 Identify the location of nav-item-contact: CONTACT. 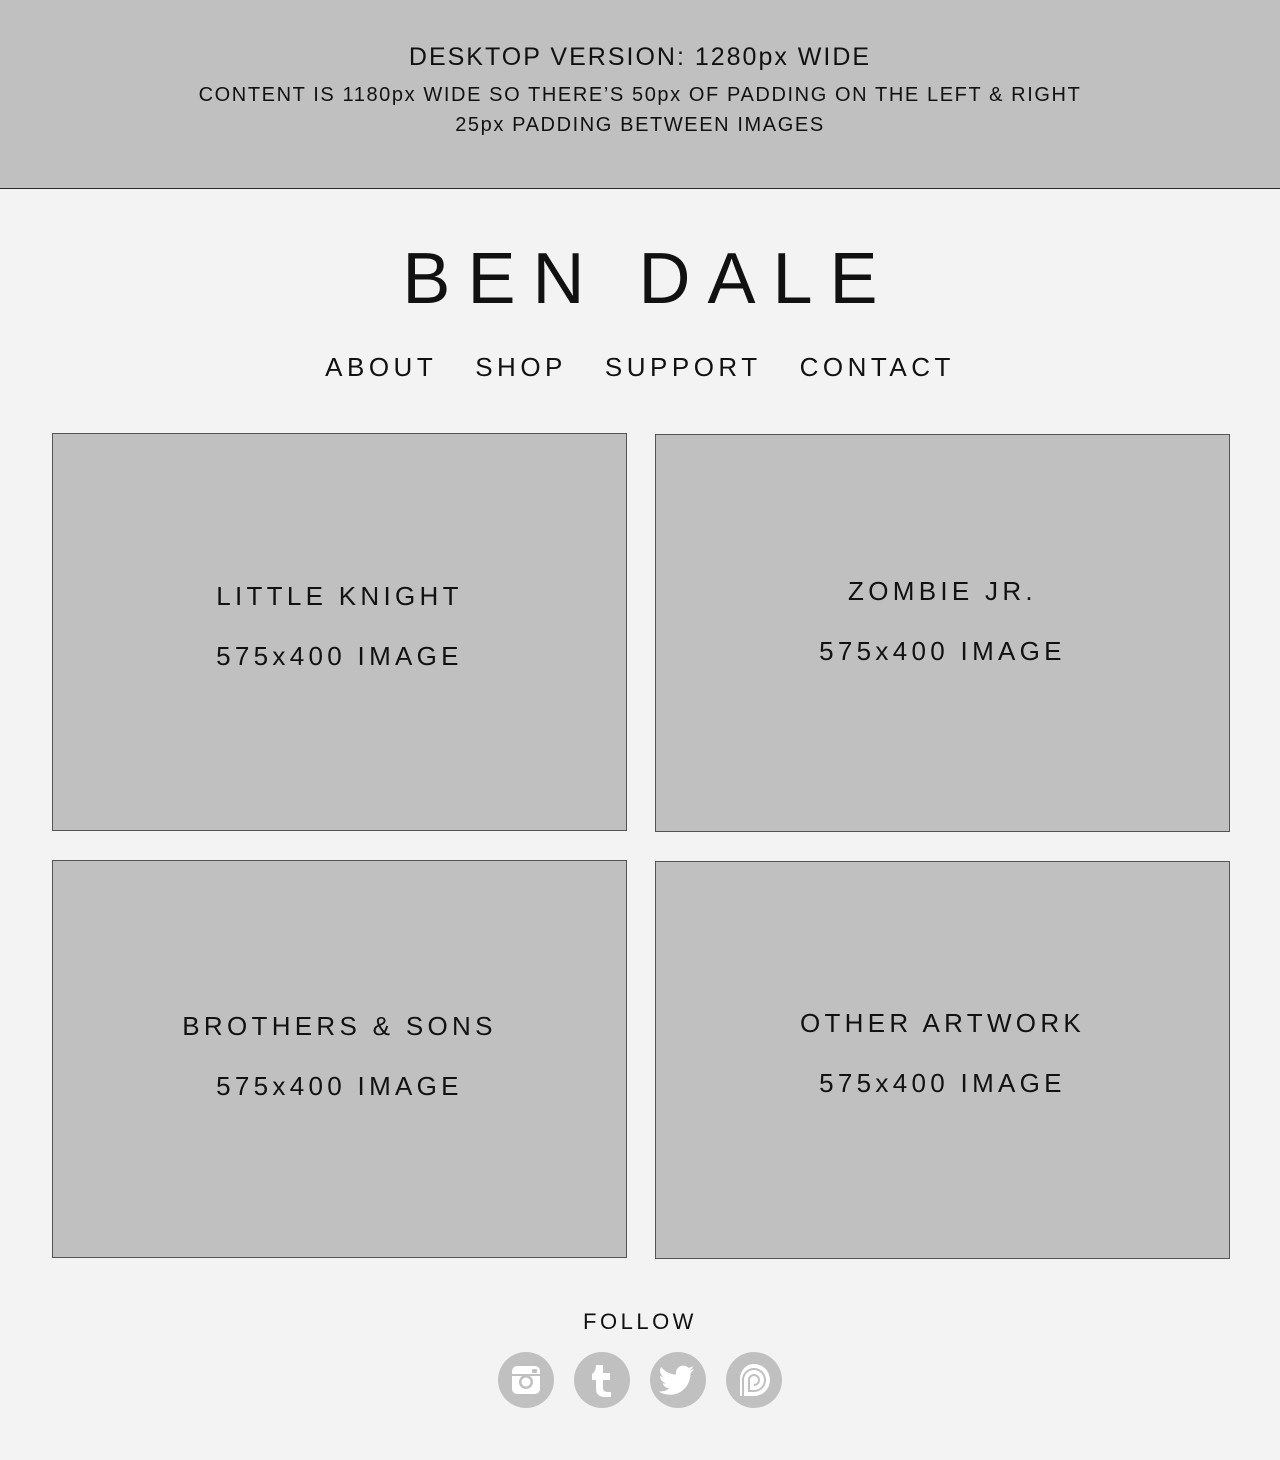
(877, 367).